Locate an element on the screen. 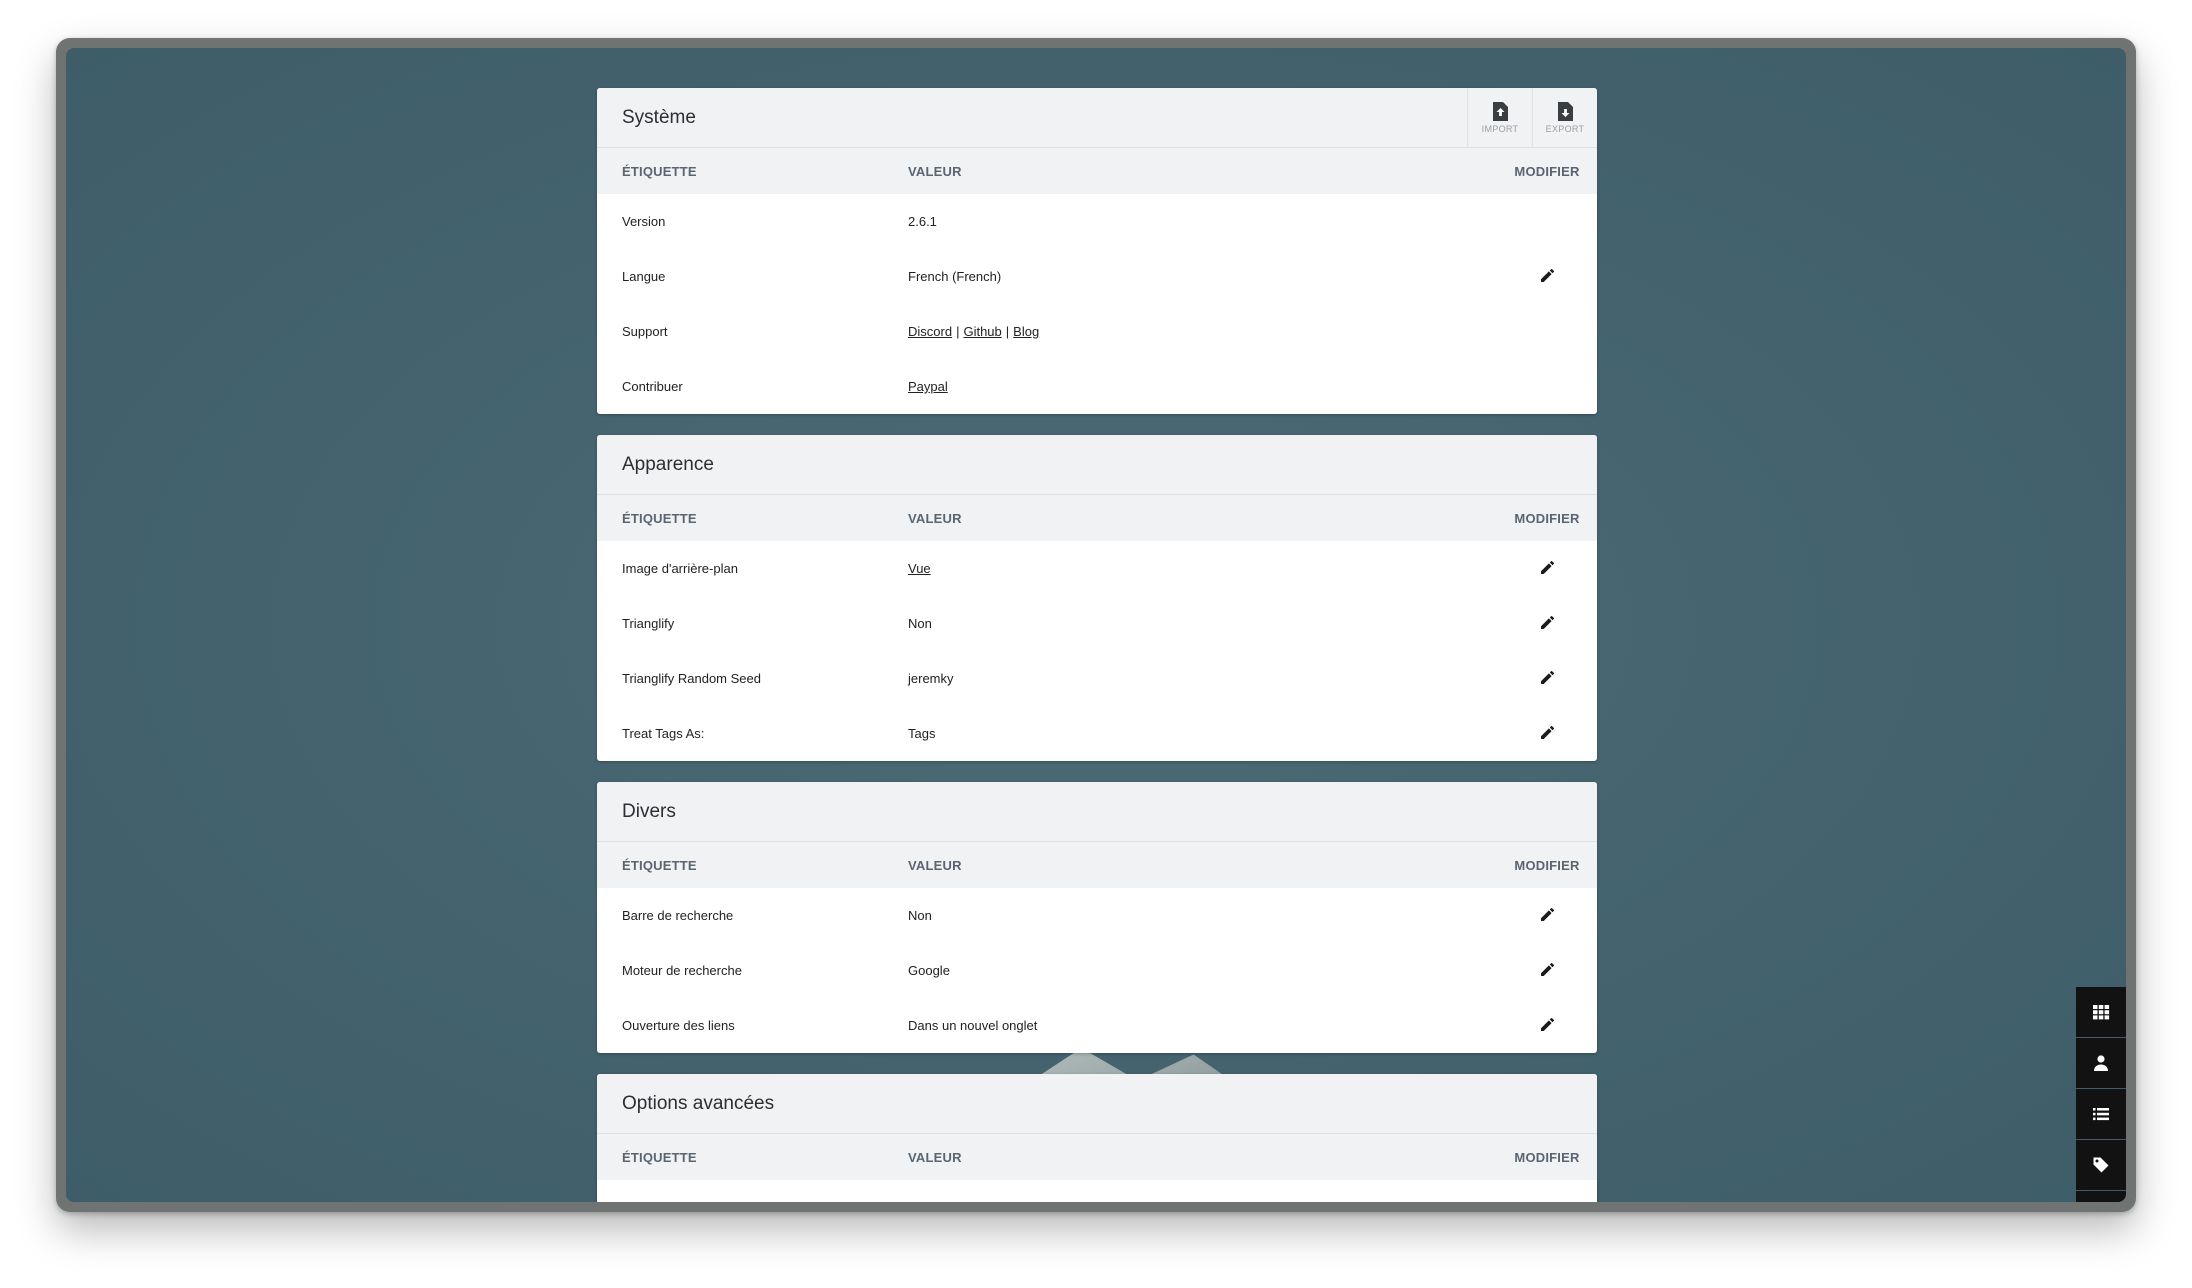  row-value: Vue is located at coordinates (1202, 568).